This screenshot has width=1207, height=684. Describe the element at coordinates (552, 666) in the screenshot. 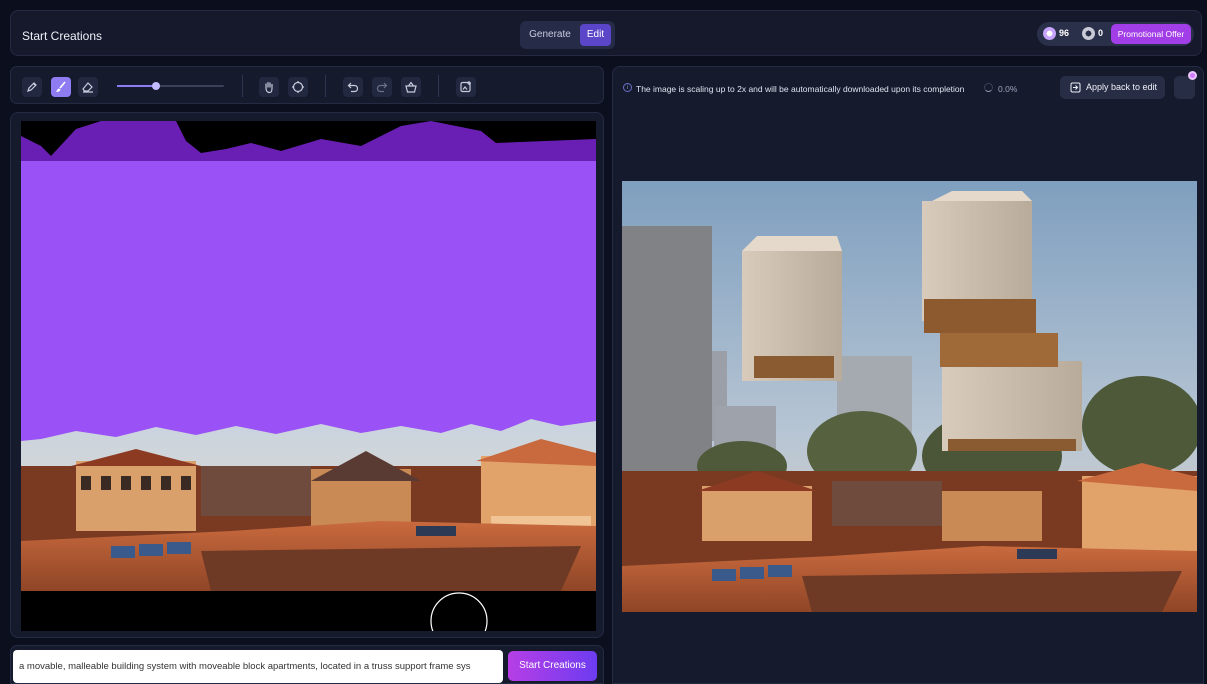

I see `start-creations-button: Start Creations` at that location.